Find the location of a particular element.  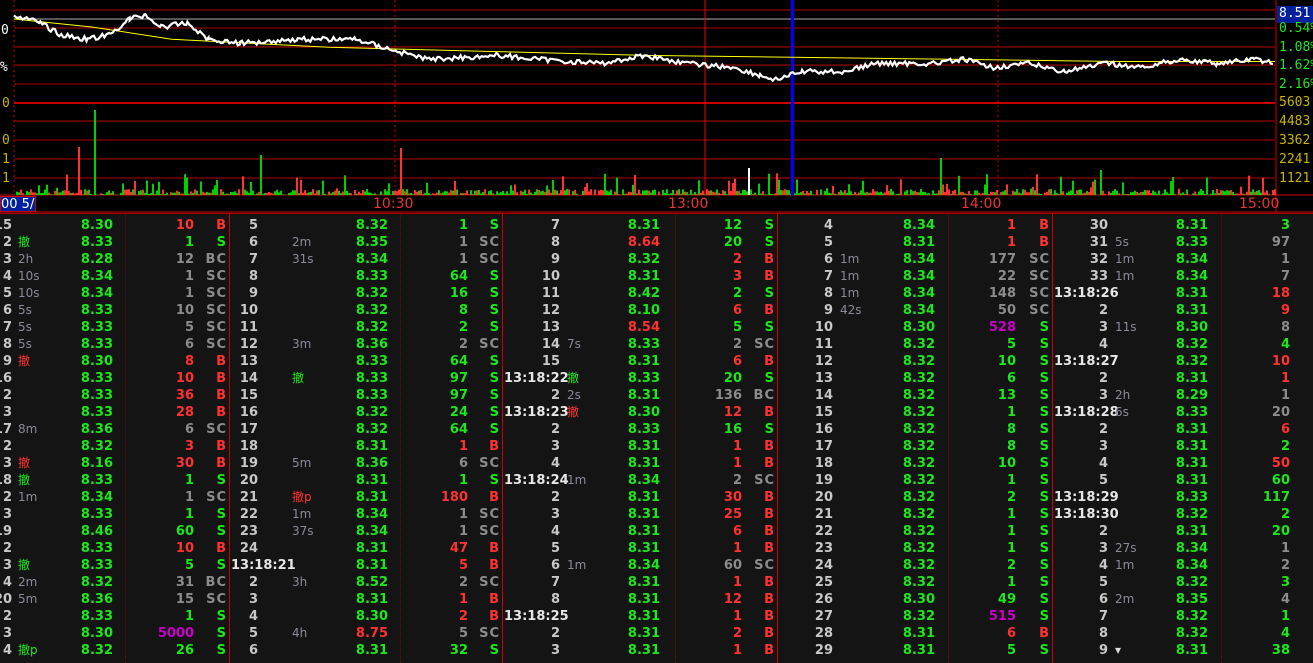

tick-row: 331m8.347S is located at coordinates (656, 276).